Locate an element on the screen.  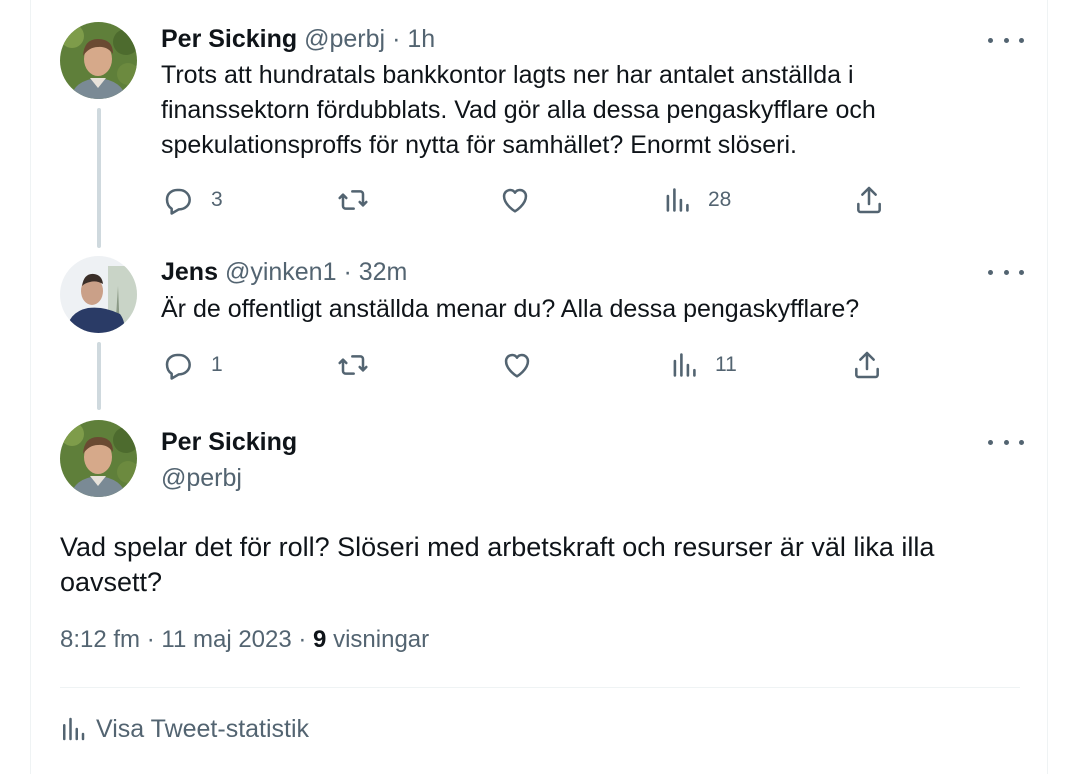
tweet-metadata: 8:12 fm · 11 maj 2023 · 9 visningar is located at coordinates (244, 640).